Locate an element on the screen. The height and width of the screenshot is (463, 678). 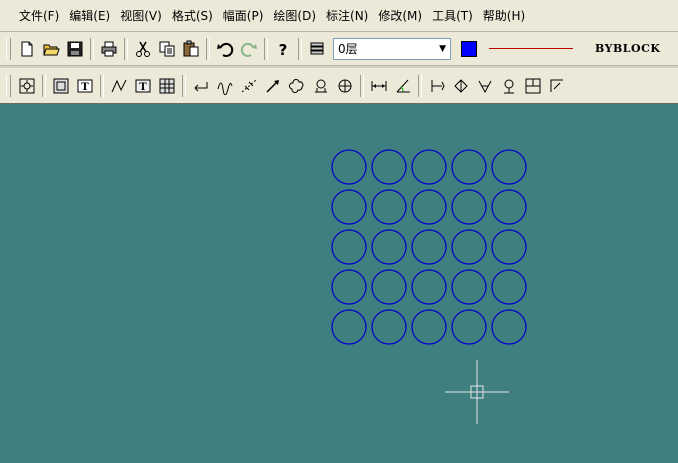
menu-view: 视图(V) is located at coordinates (141, 16).